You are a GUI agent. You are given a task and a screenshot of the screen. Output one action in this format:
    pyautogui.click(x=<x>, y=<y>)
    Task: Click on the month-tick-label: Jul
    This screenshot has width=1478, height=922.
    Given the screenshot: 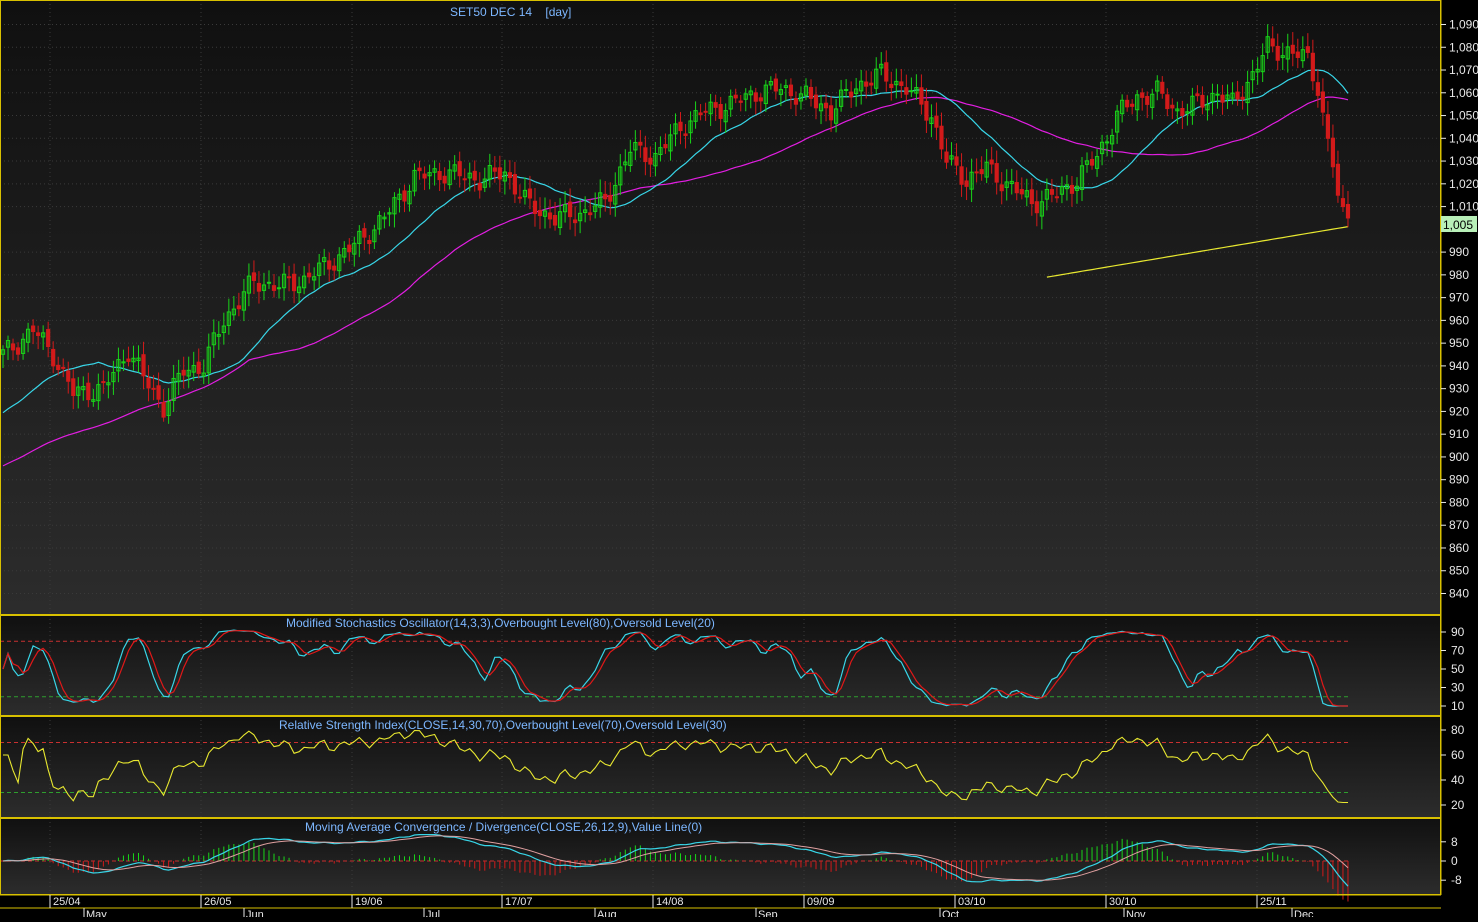 What is the action you would take?
    pyautogui.click(x=433, y=913)
    